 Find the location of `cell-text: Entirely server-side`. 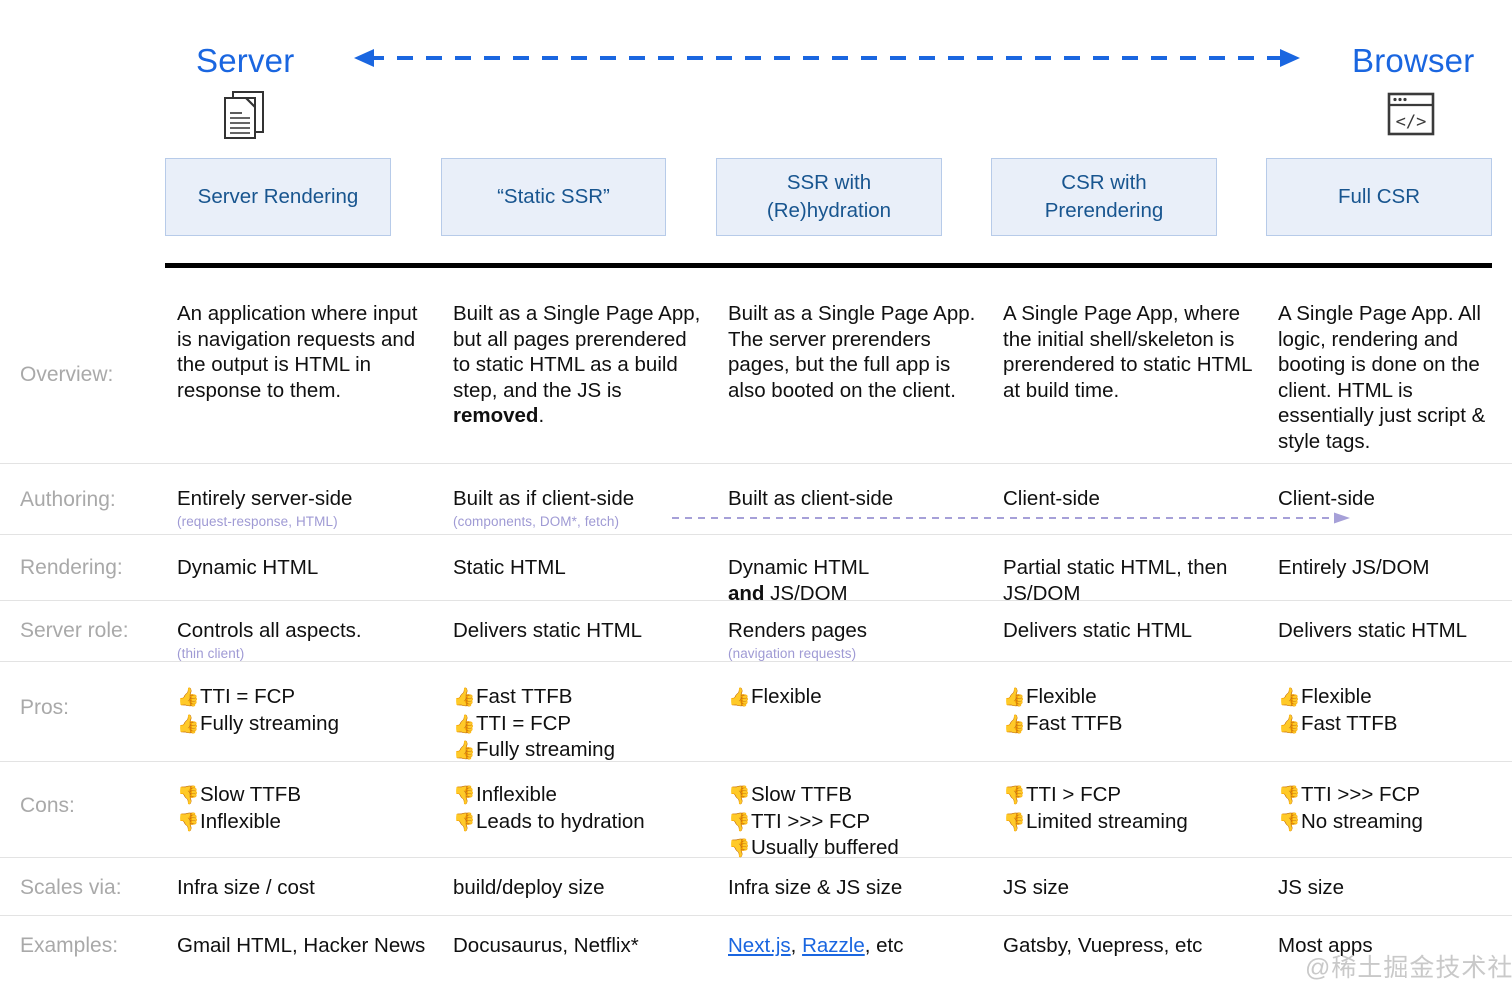

cell-text: Entirely server-side is located at coordinates (265, 498).